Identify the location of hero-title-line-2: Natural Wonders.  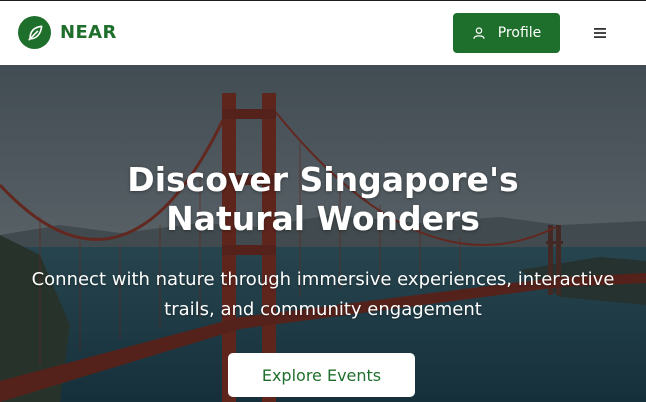
(323, 218).